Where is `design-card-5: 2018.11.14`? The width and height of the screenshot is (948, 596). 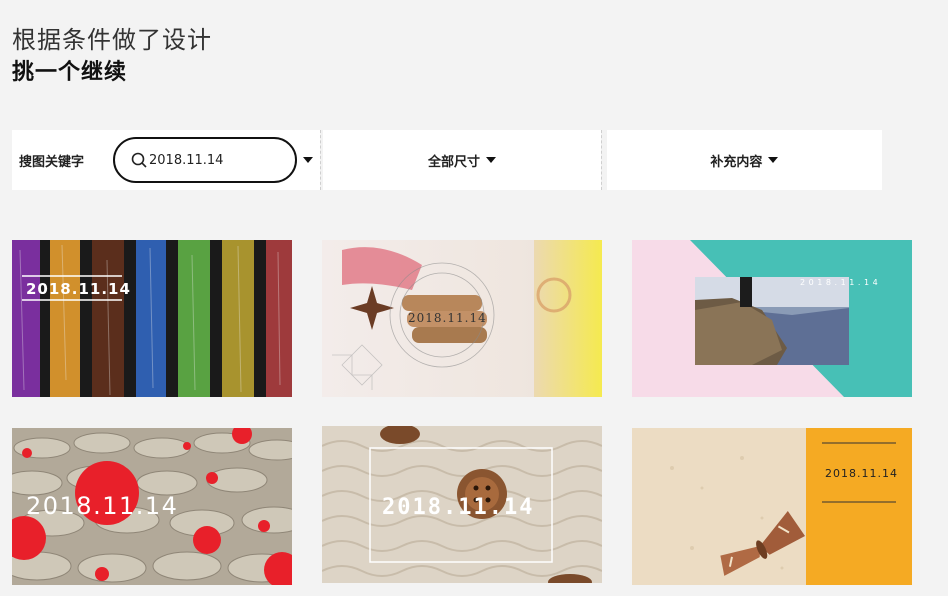 design-card-5: 2018.11.14 is located at coordinates (462, 504).